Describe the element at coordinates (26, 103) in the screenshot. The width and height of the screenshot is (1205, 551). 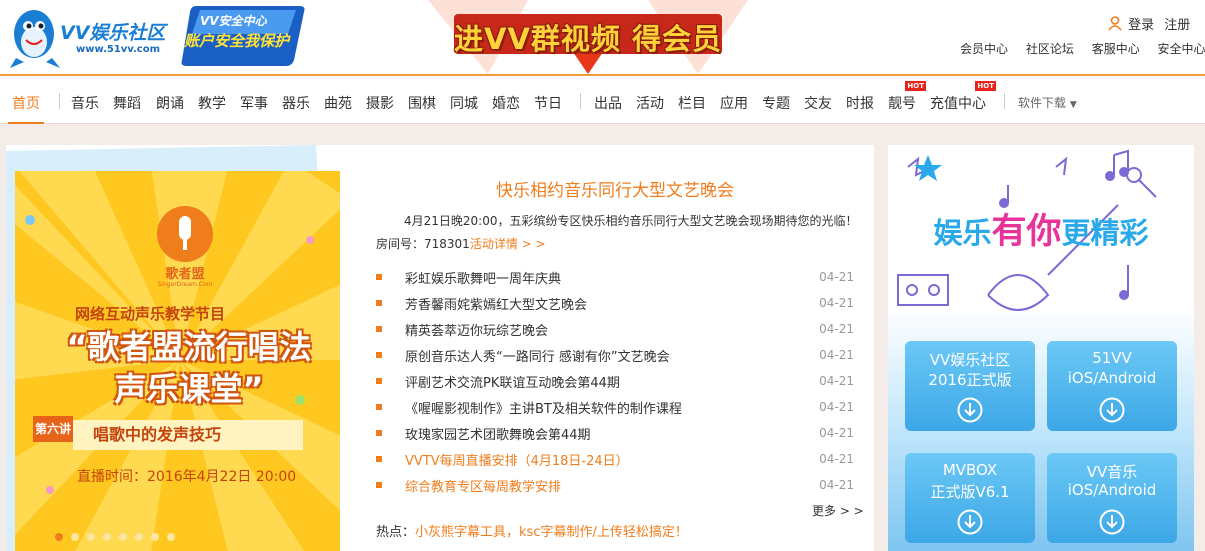
I see `nav-item-home: 首页` at that location.